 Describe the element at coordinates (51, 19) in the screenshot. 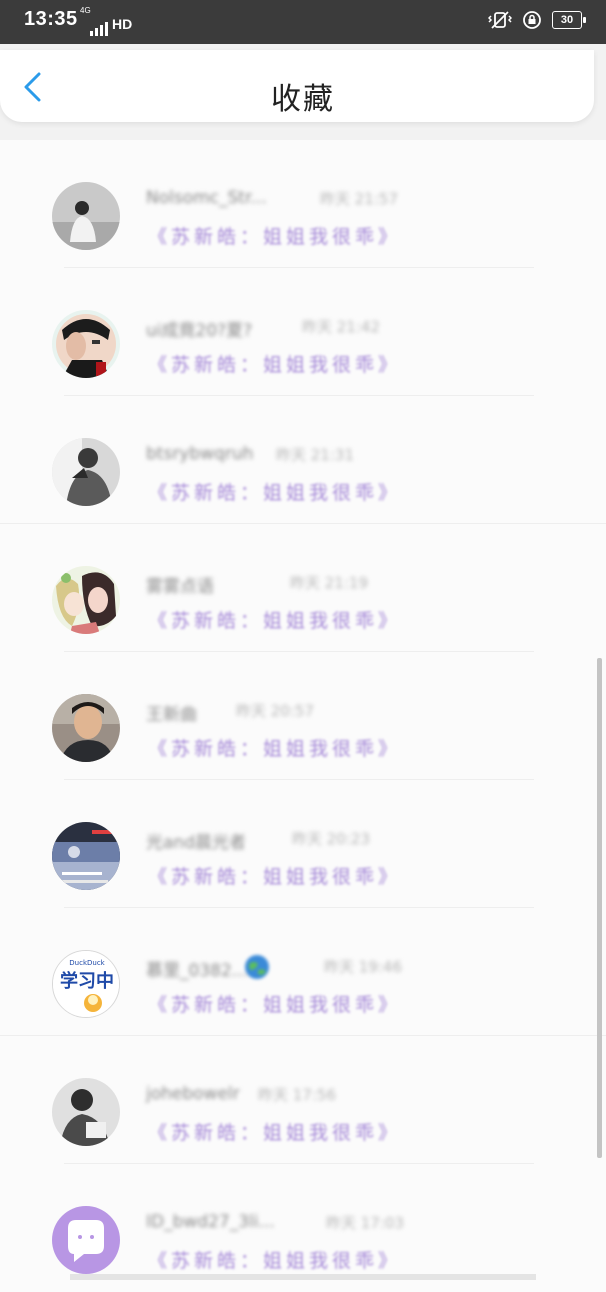

I see `status-time: 13:35` at that location.